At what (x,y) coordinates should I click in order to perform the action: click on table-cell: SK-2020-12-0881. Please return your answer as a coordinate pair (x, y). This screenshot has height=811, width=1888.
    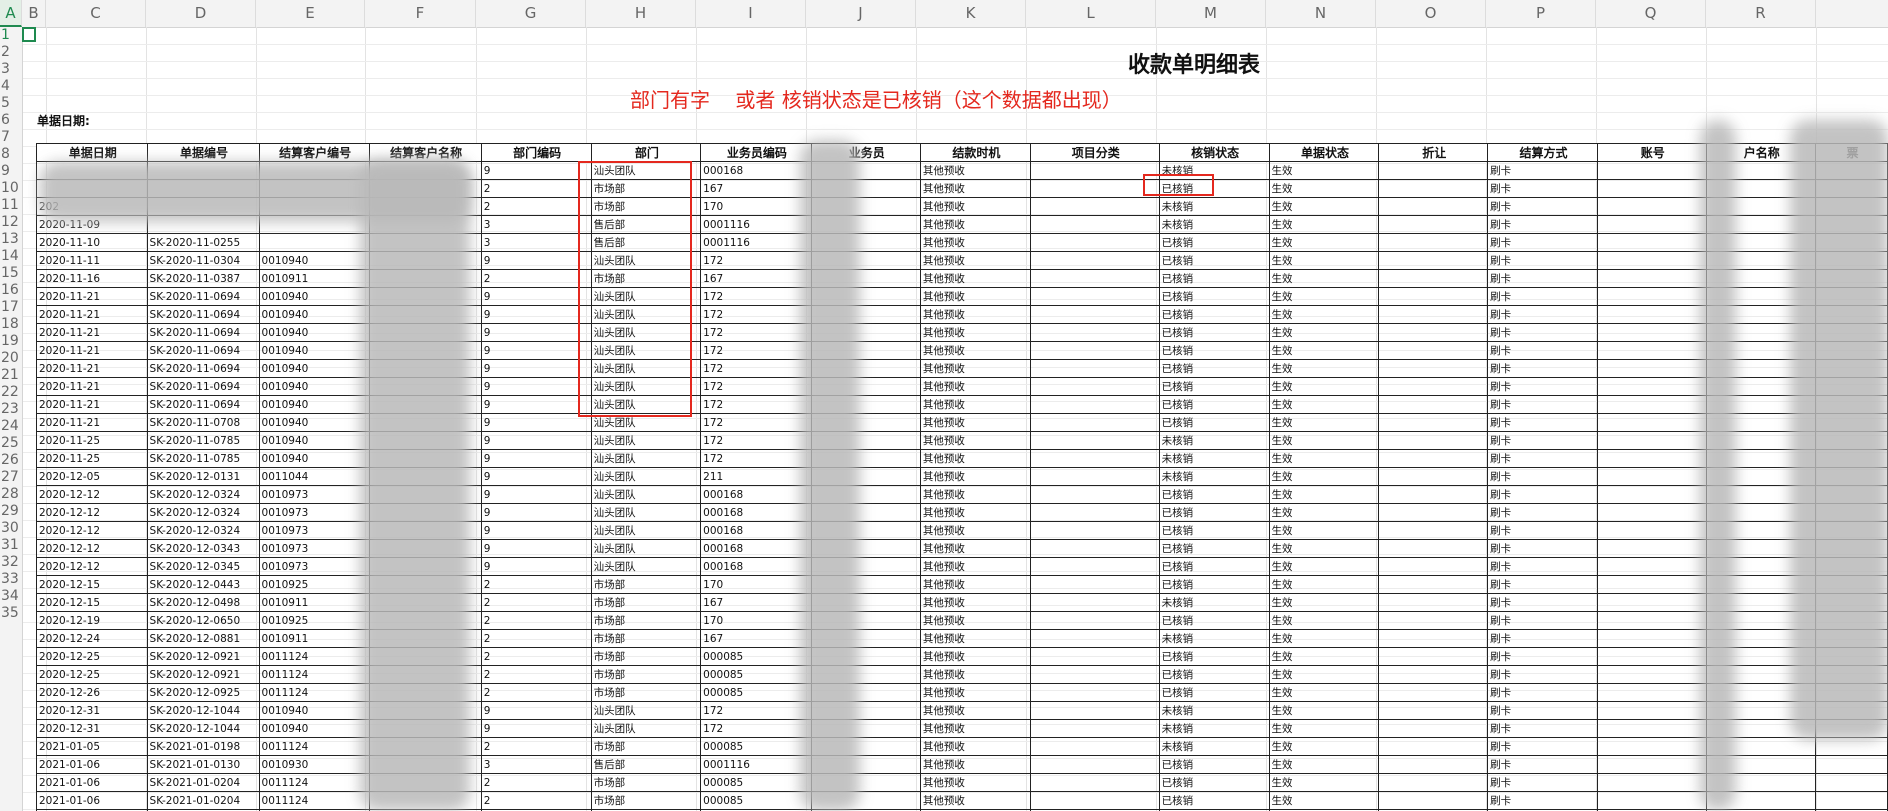
    Looking at the image, I should click on (203, 638).